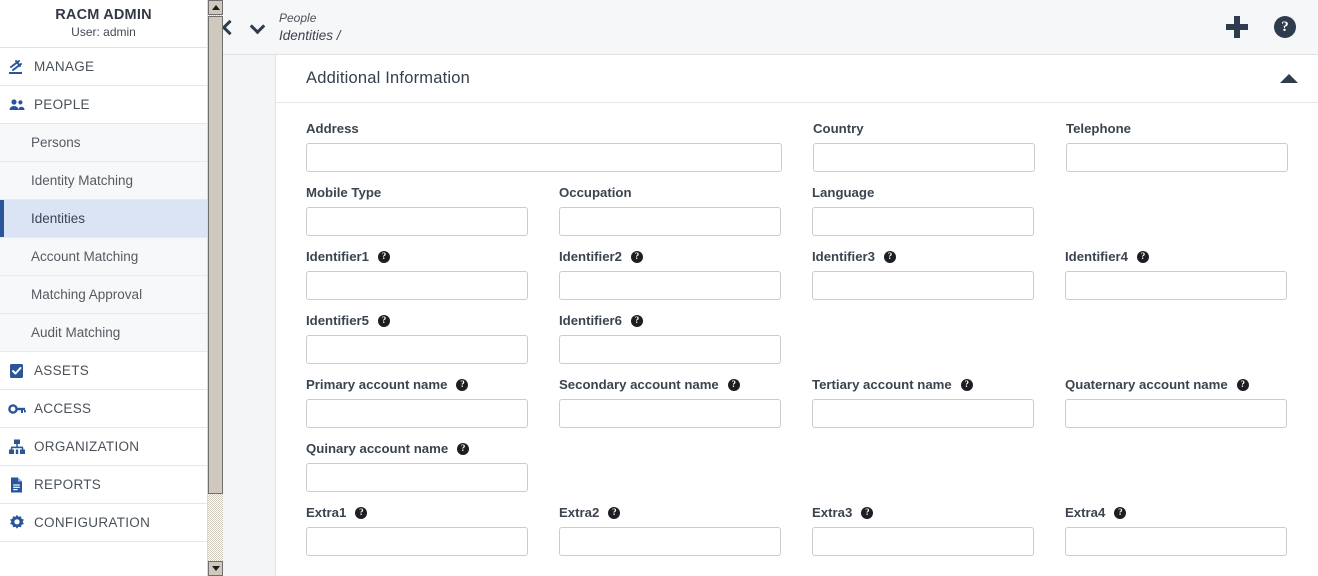 The width and height of the screenshot is (1318, 576). Describe the element at coordinates (103, 409) in the screenshot. I see `sidebar-item-access: ACCESS` at that location.